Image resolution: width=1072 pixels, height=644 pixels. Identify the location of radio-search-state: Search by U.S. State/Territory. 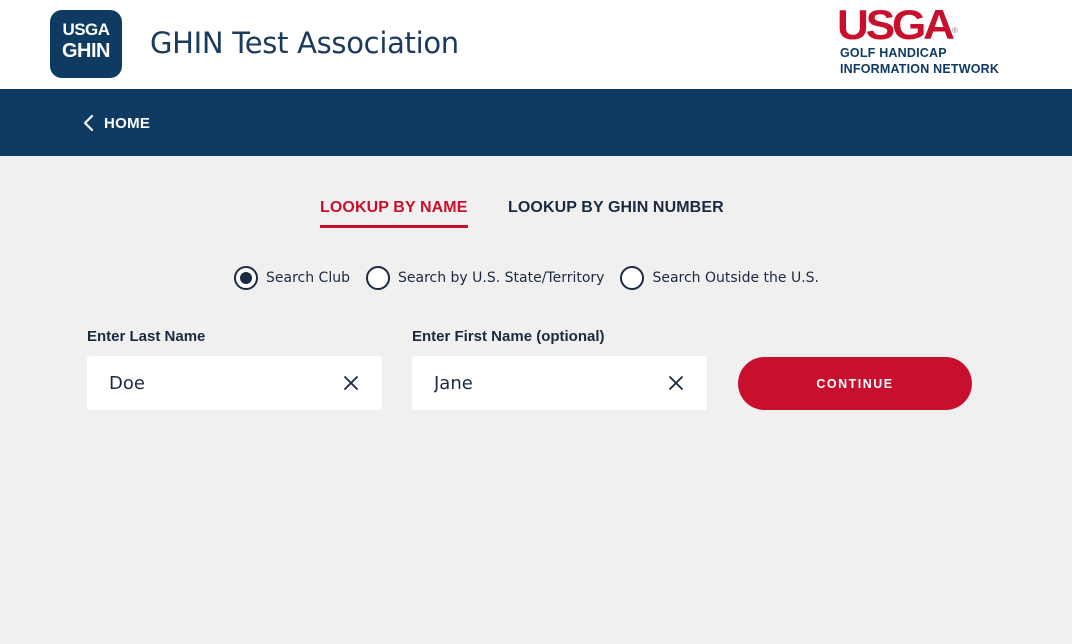
(485, 278).